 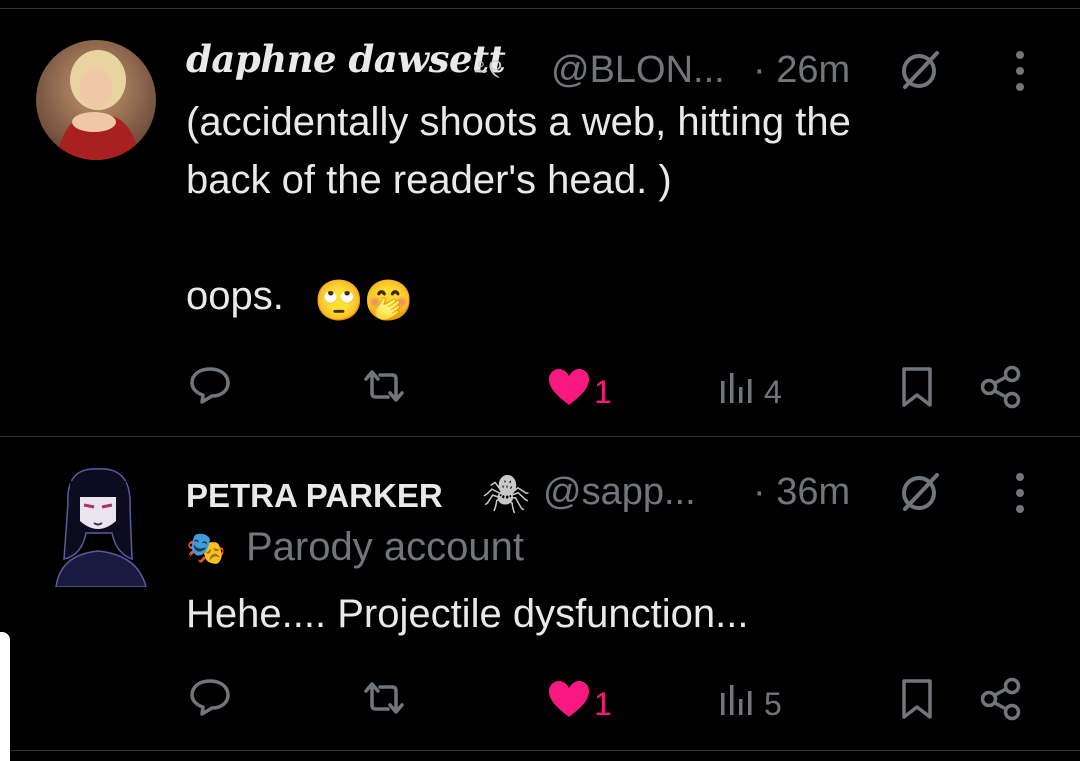 What do you see at coordinates (540, 750) in the screenshot?
I see `bottom-divider` at bounding box center [540, 750].